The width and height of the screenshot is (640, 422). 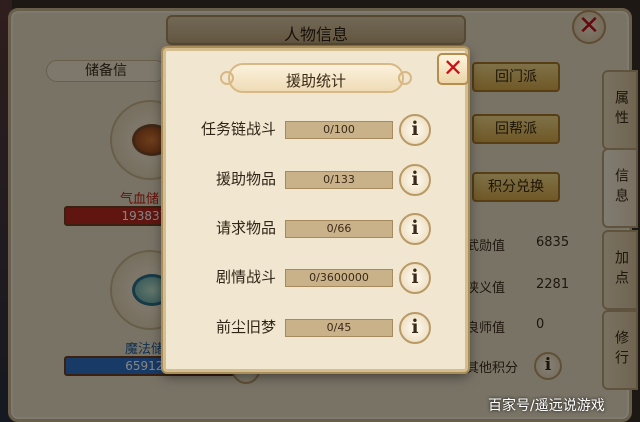 I want to click on watermark: 百家号/遥远说游戏, so click(x=546, y=406).